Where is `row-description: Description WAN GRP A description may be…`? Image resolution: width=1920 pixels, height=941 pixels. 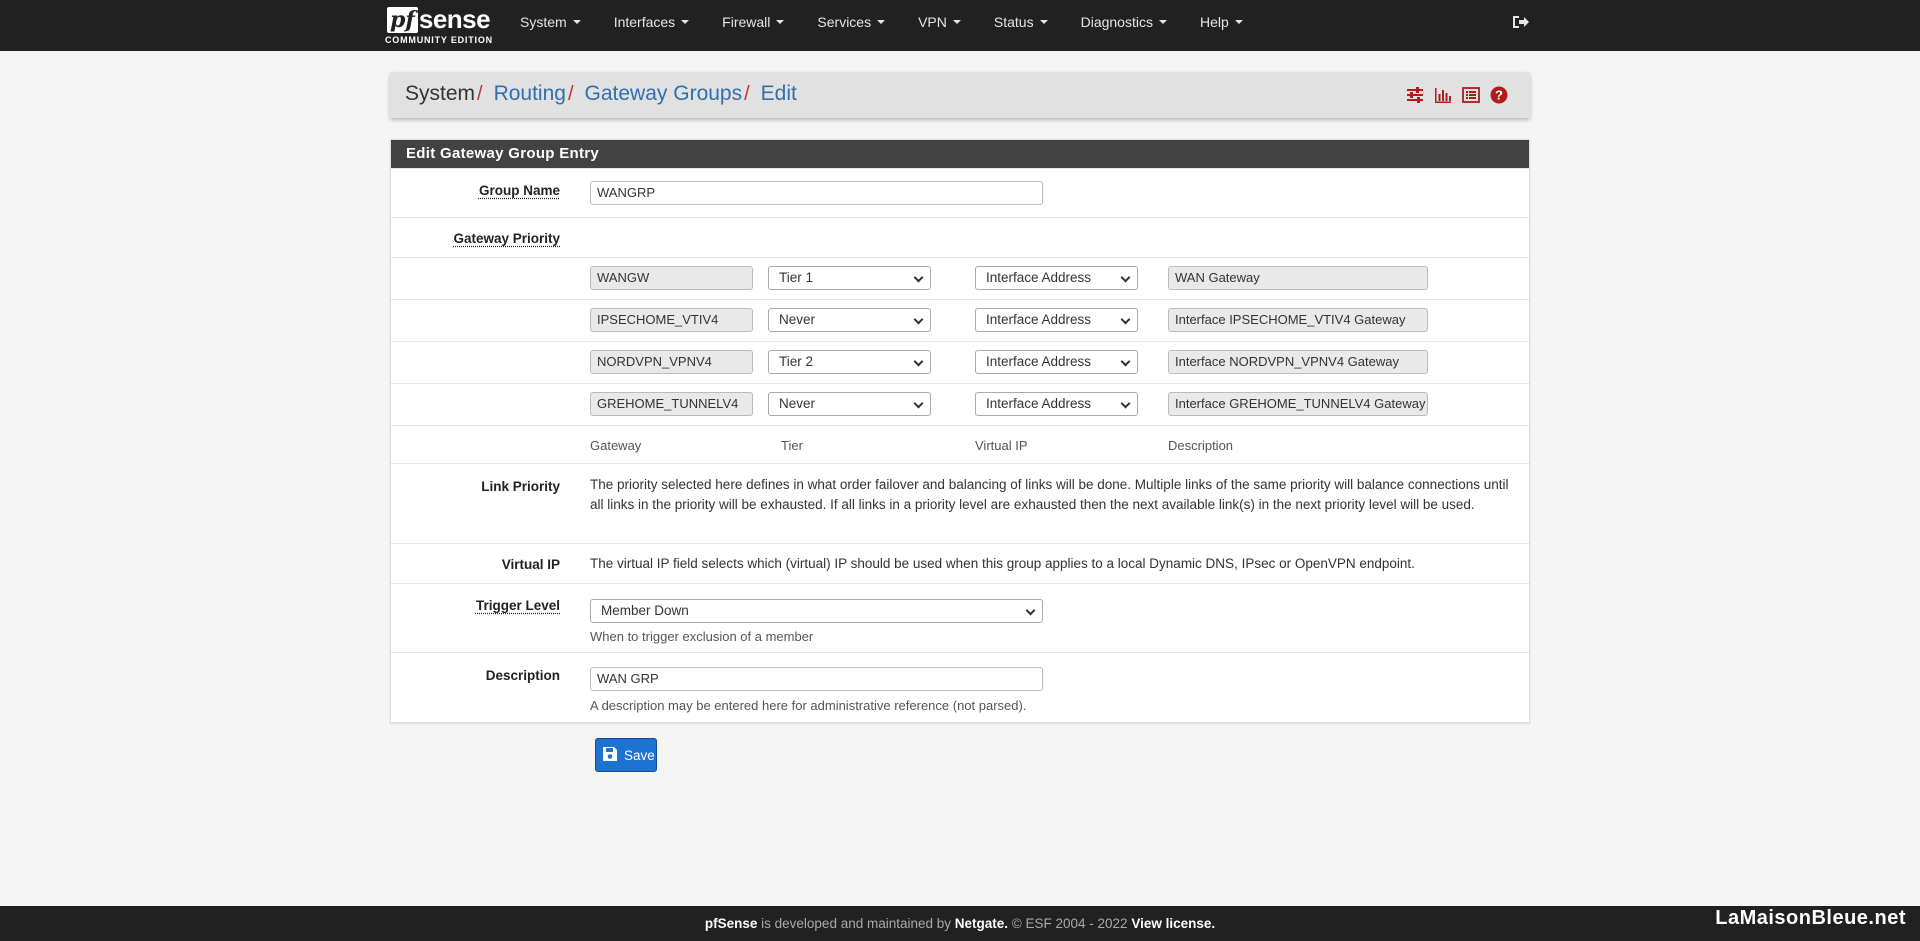
row-description: Description WAN GRP A description may be… is located at coordinates (960, 687).